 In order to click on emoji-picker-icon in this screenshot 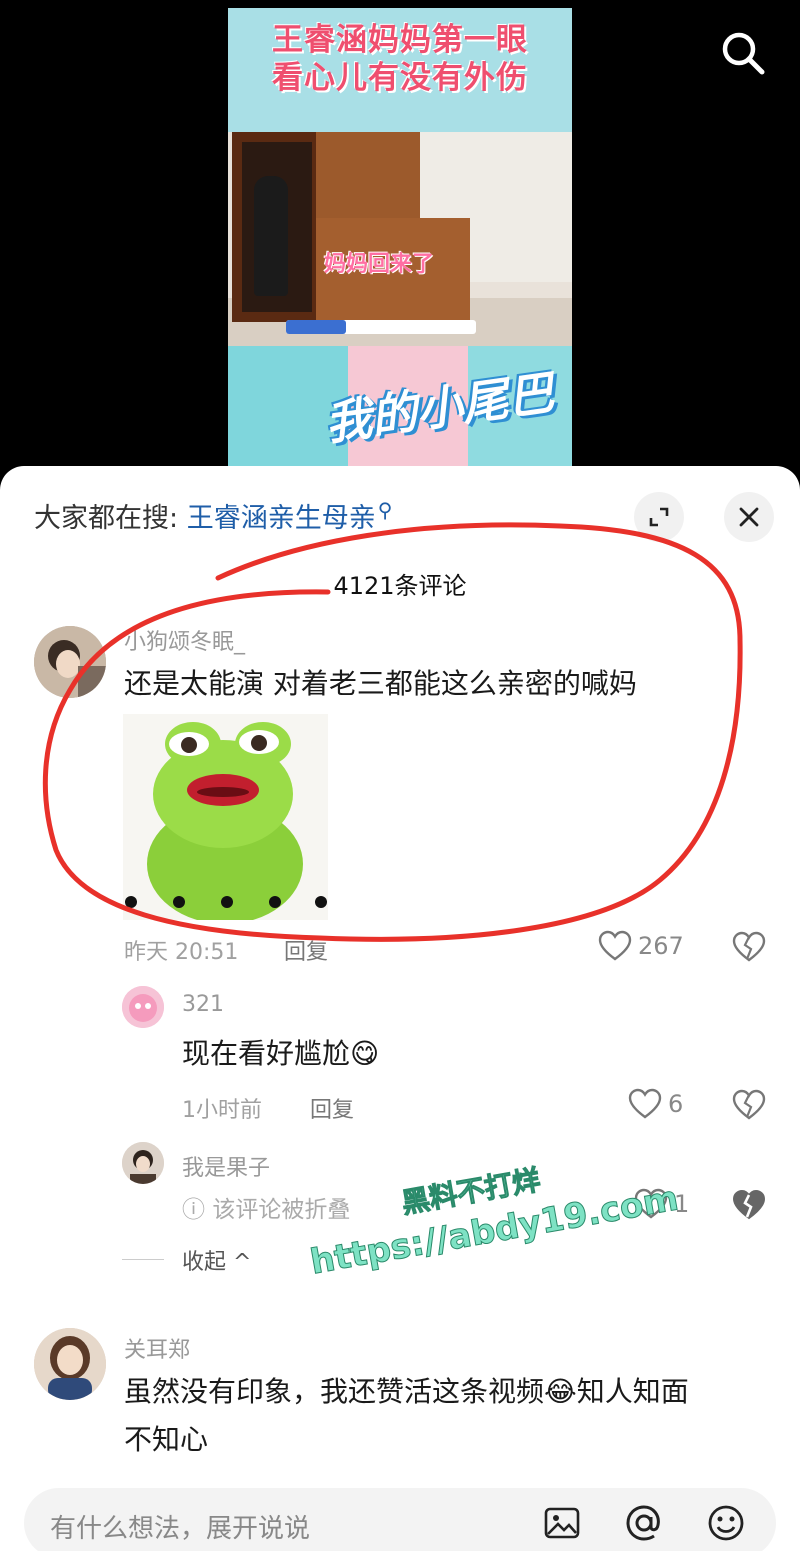, I will do `click(726, 1523)`.